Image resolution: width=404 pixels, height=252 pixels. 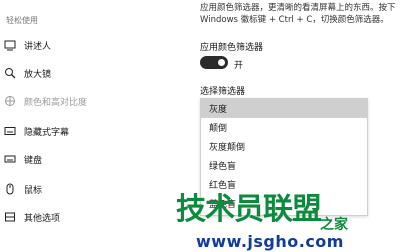 I want to click on sidebar-item-other-options: 其他选项, so click(x=90, y=217).